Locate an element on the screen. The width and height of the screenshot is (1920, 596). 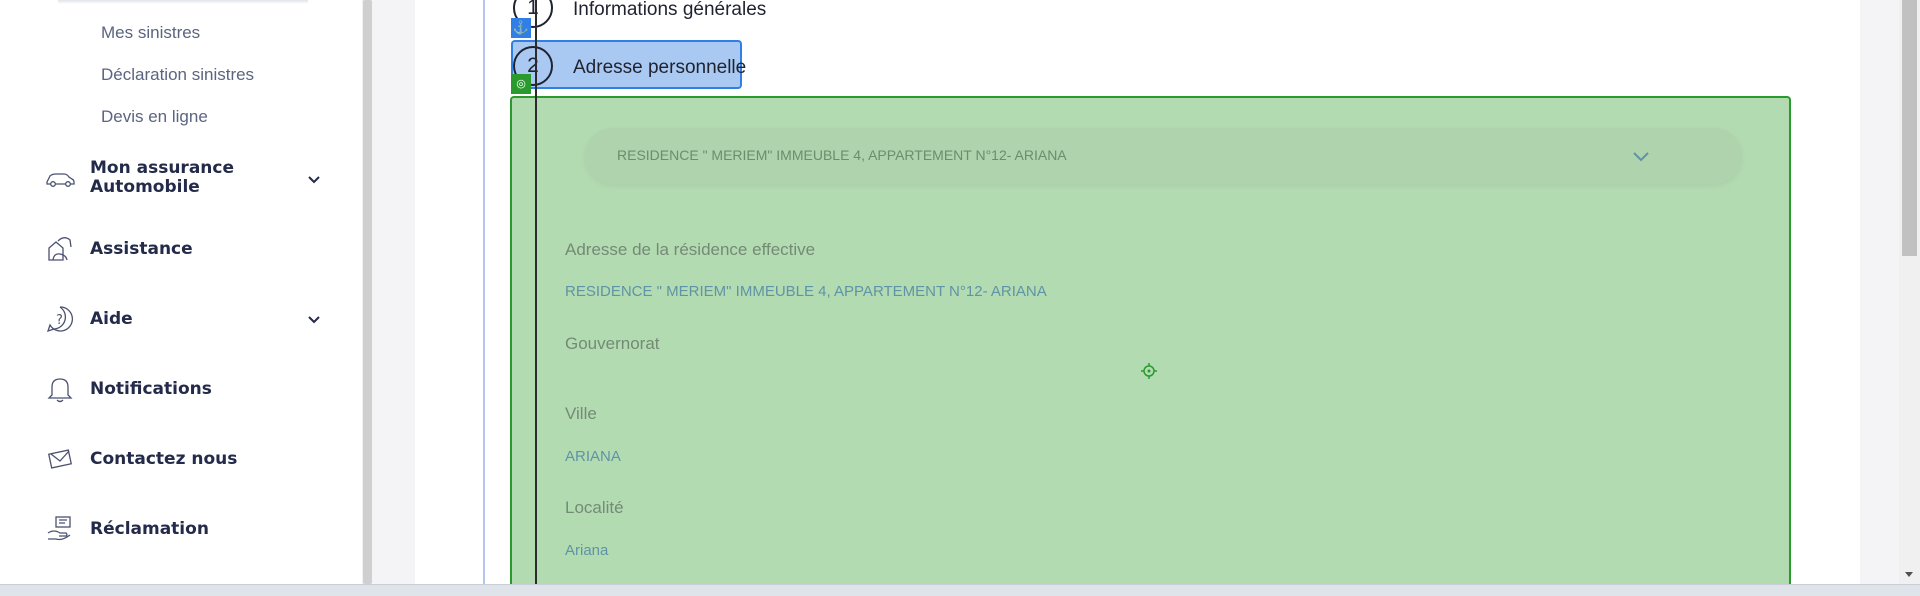
label-ville: Ville is located at coordinates (581, 413).